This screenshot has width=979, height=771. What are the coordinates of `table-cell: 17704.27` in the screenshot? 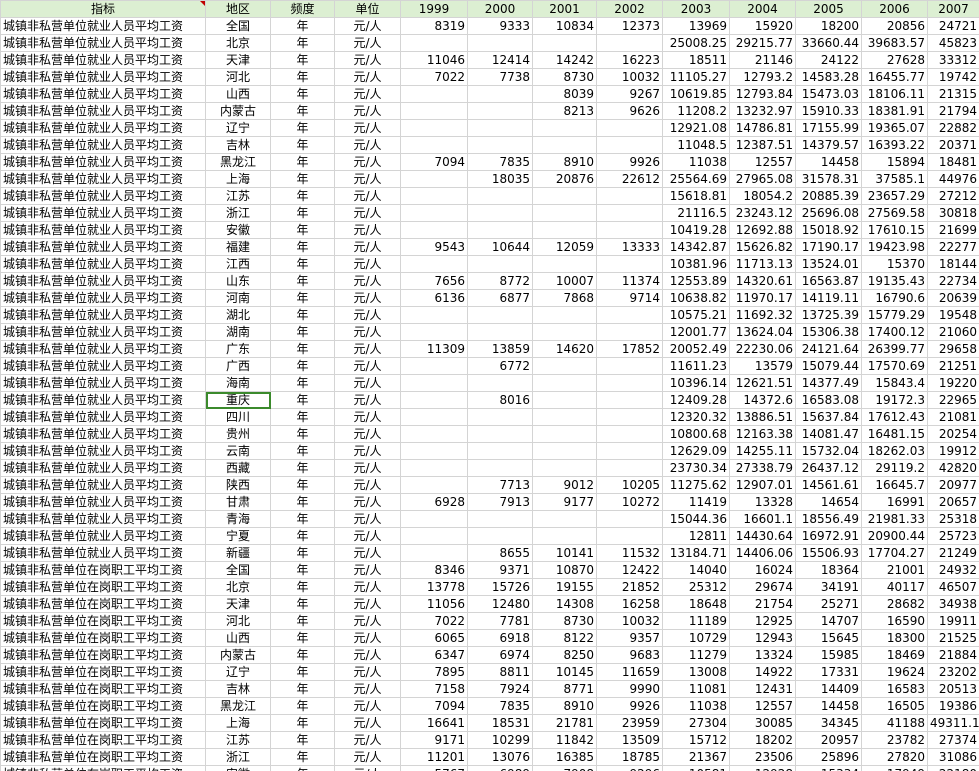 It's located at (894, 553).